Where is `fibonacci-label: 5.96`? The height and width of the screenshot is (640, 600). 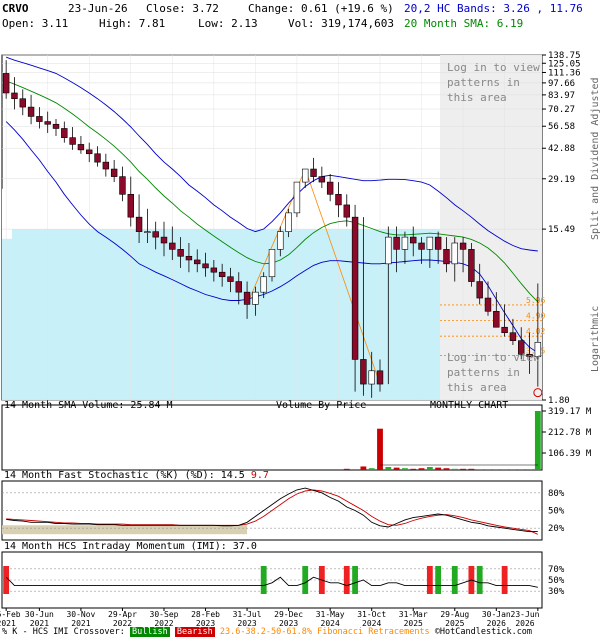 fibonacci-label: 5.96 is located at coordinates (535, 300).